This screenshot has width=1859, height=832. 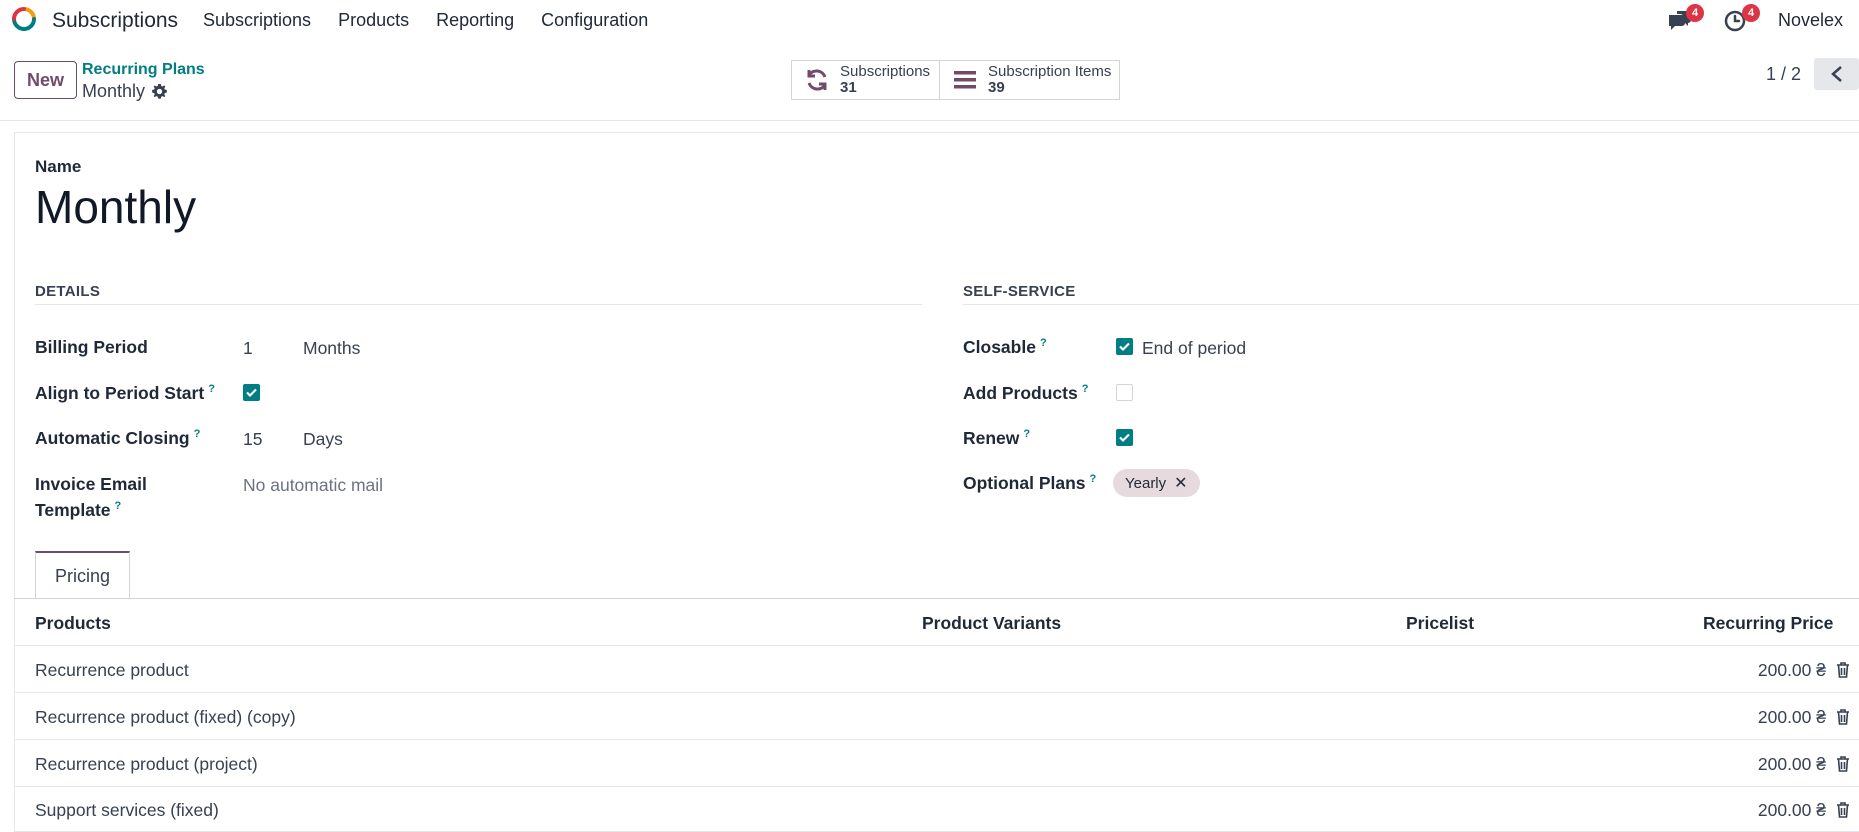 I want to click on details-section-title: DETAILS, so click(x=68, y=291).